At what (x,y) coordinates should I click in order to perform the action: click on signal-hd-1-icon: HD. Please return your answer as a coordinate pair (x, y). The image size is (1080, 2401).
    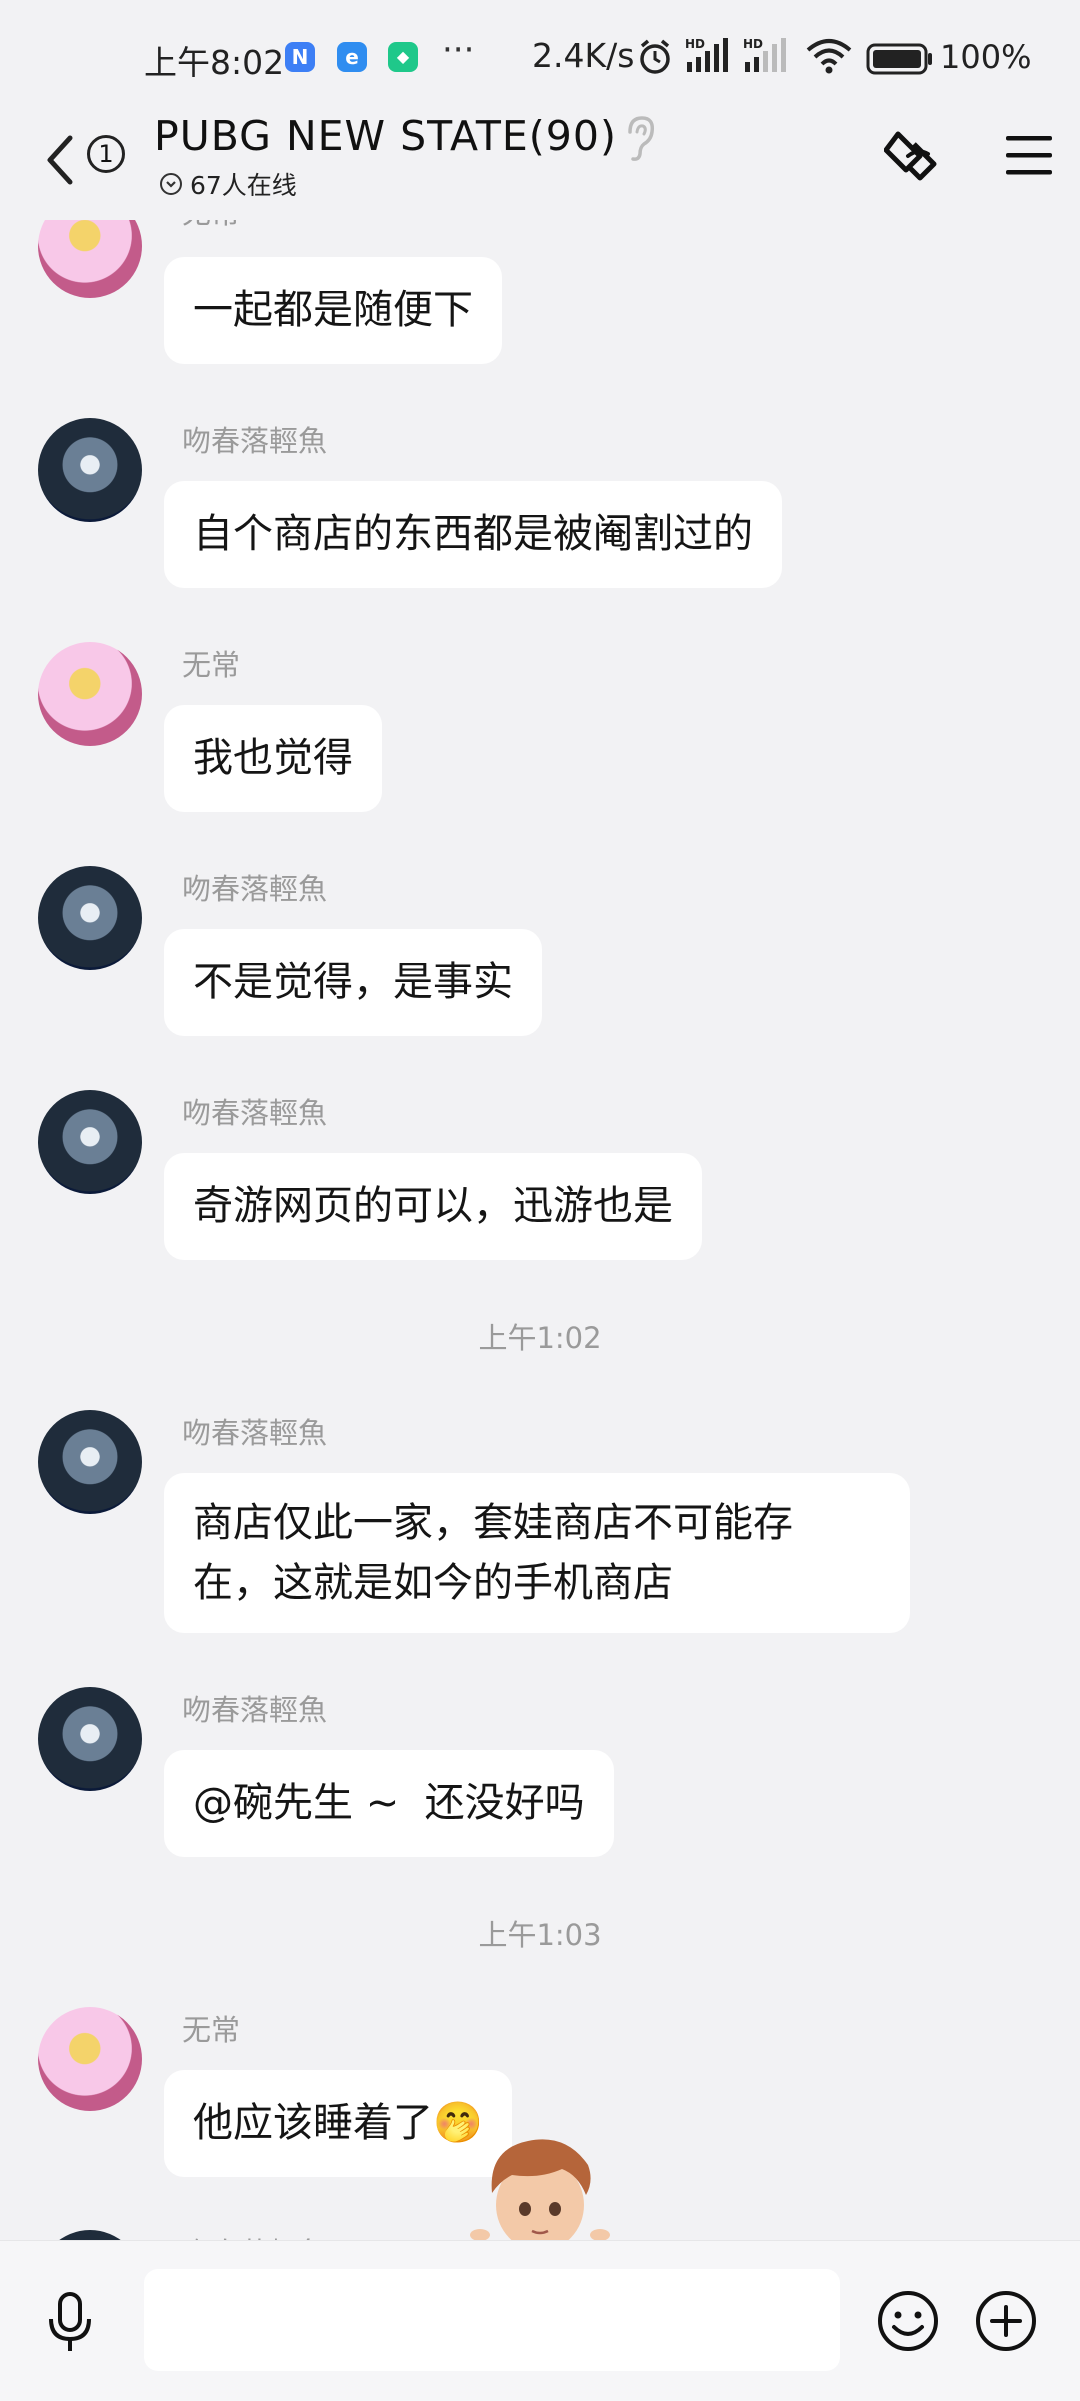
    Looking at the image, I should click on (706, 54).